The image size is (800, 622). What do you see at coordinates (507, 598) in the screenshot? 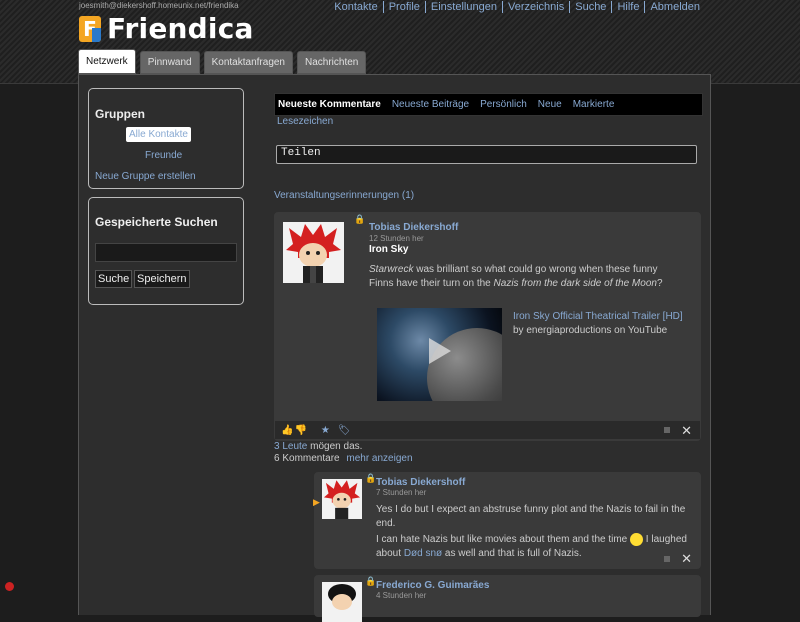
I see `comment-item: 🔒 Frederico G. Guimarães 4 Stunden her` at bounding box center [507, 598].